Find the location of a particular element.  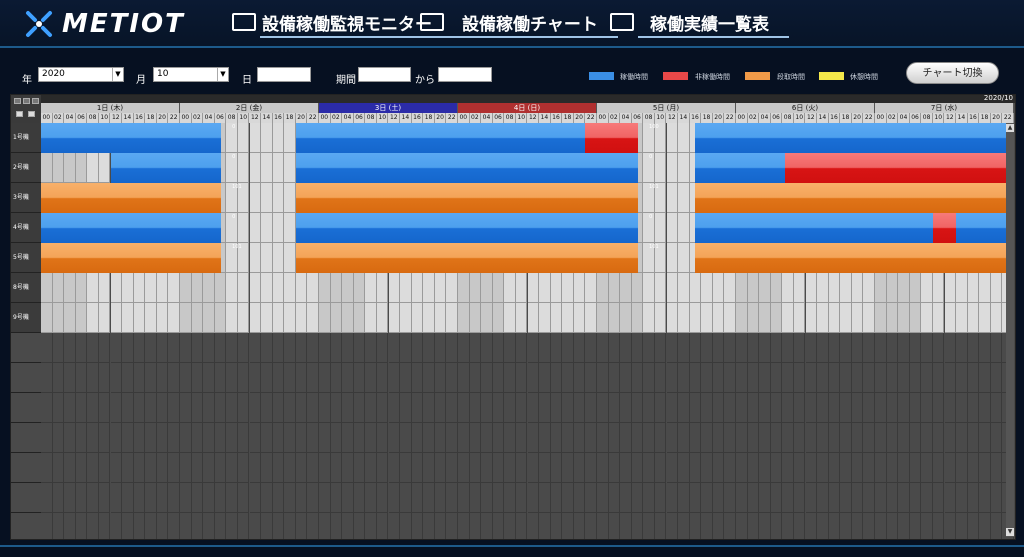

legend-label-stop: 非稼働時間 is located at coordinates (712, 77).